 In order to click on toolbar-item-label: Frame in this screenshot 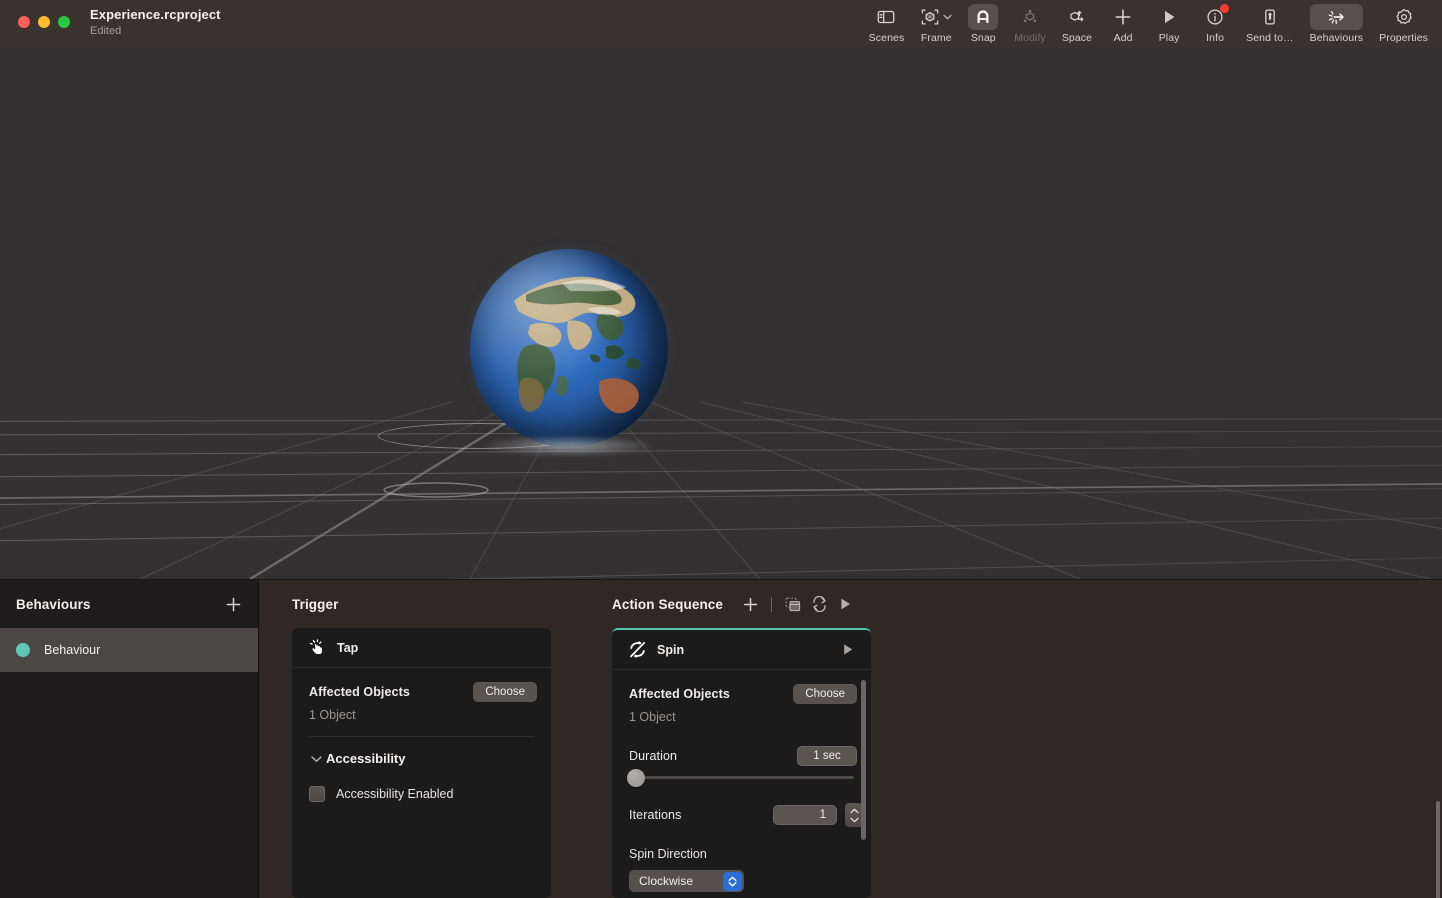, I will do `click(936, 38)`.